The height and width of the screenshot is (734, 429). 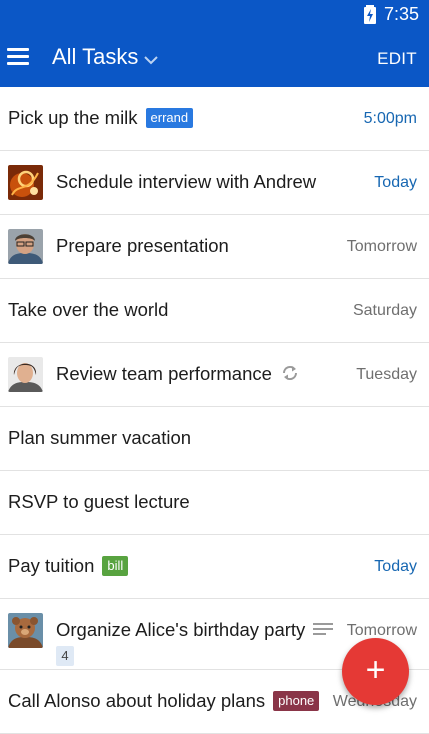 I want to click on edit-button: EDIT, so click(x=397, y=59).